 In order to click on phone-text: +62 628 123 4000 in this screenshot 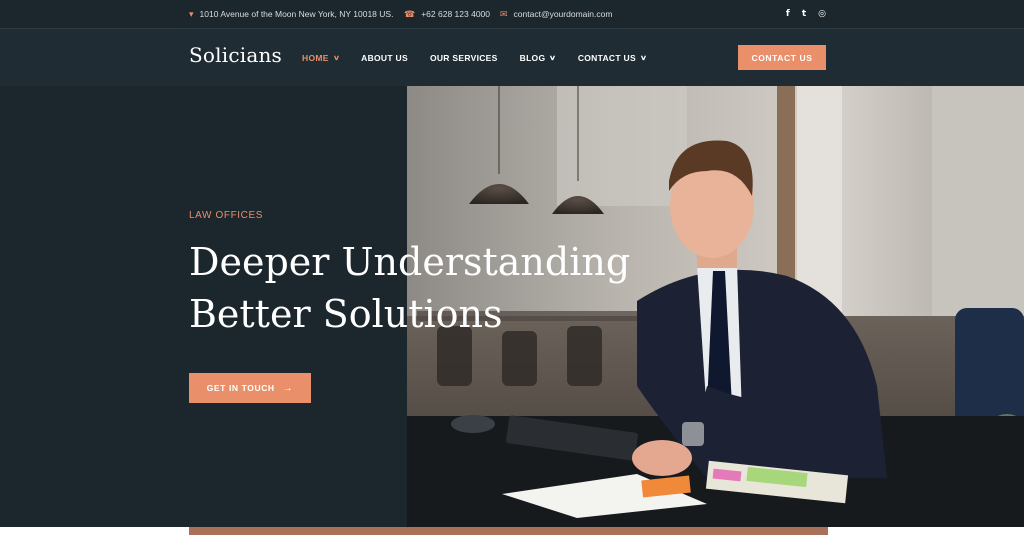, I will do `click(455, 14)`.